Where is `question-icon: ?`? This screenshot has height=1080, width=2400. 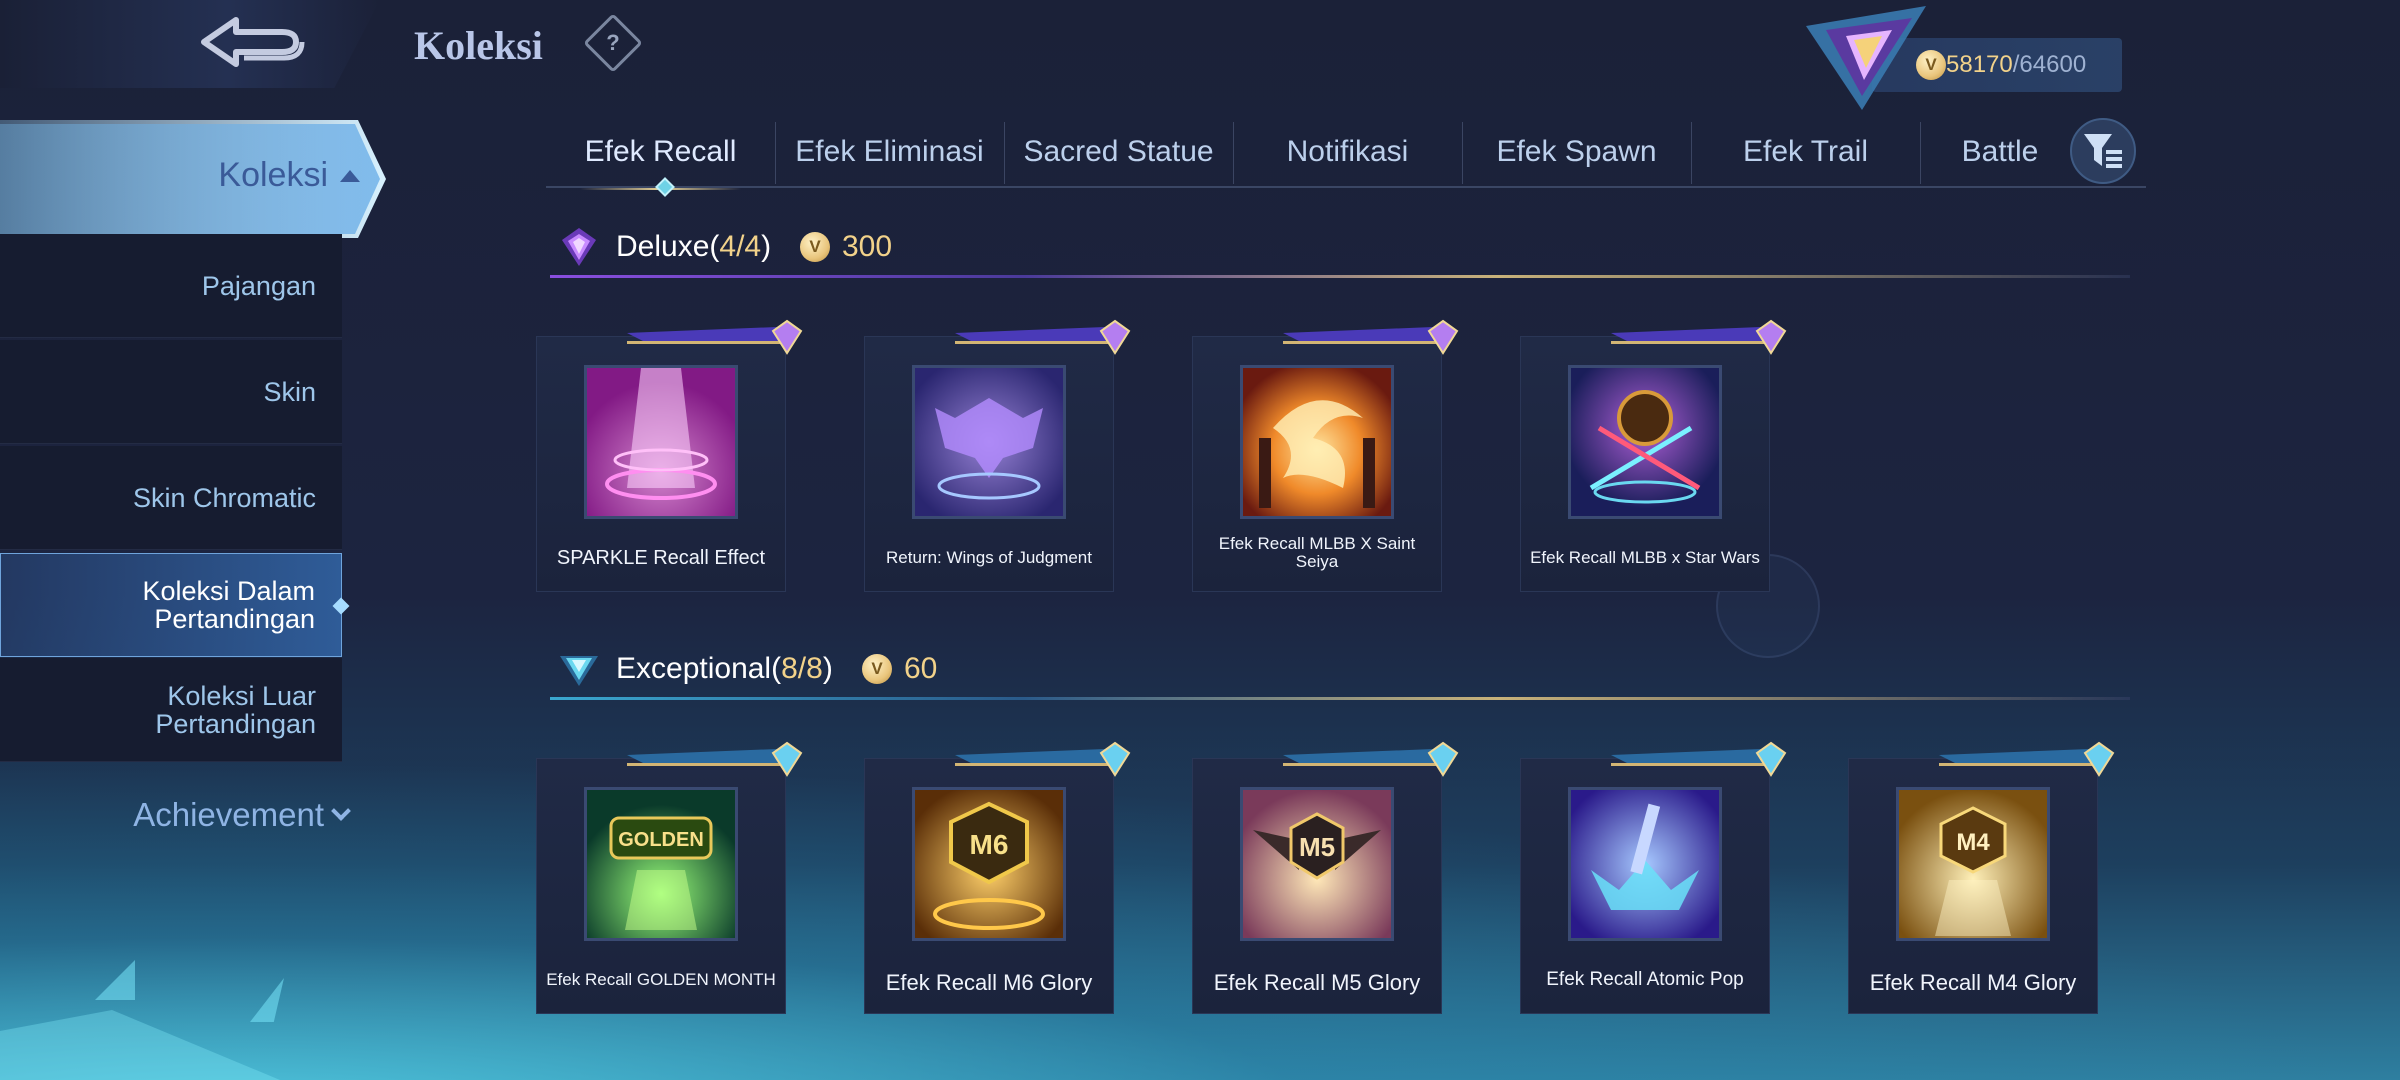 question-icon: ? is located at coordinates (613, 43).